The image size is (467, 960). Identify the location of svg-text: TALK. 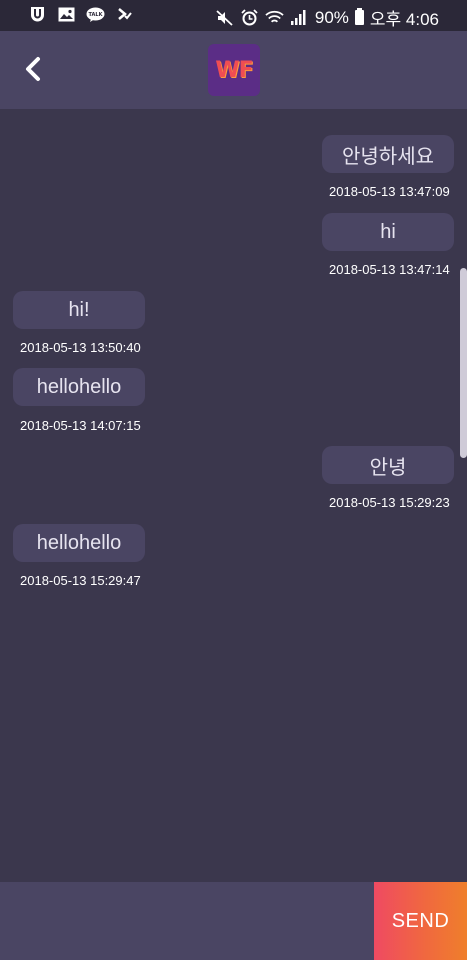
(96, 15).